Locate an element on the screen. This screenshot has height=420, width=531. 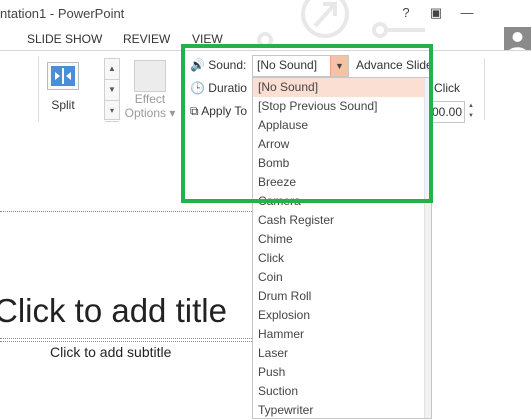
effect-options-label-2: Options ▾ is located at coordinates (150, 113).